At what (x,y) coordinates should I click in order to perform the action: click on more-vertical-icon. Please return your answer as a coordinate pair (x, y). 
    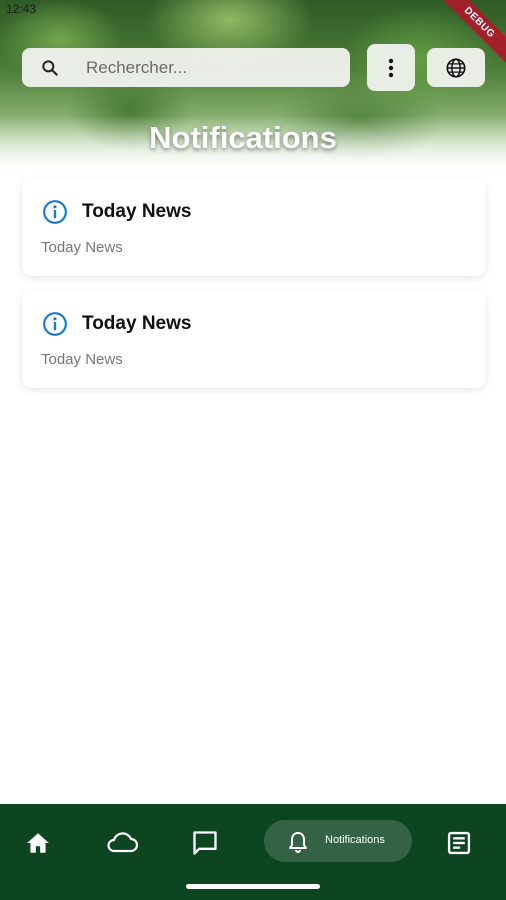
    Looking at the image, I should click on (391, 67).